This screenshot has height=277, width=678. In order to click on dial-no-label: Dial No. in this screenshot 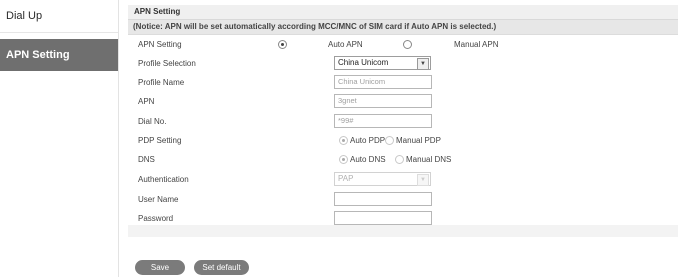, I will do `click(152, 121)`.